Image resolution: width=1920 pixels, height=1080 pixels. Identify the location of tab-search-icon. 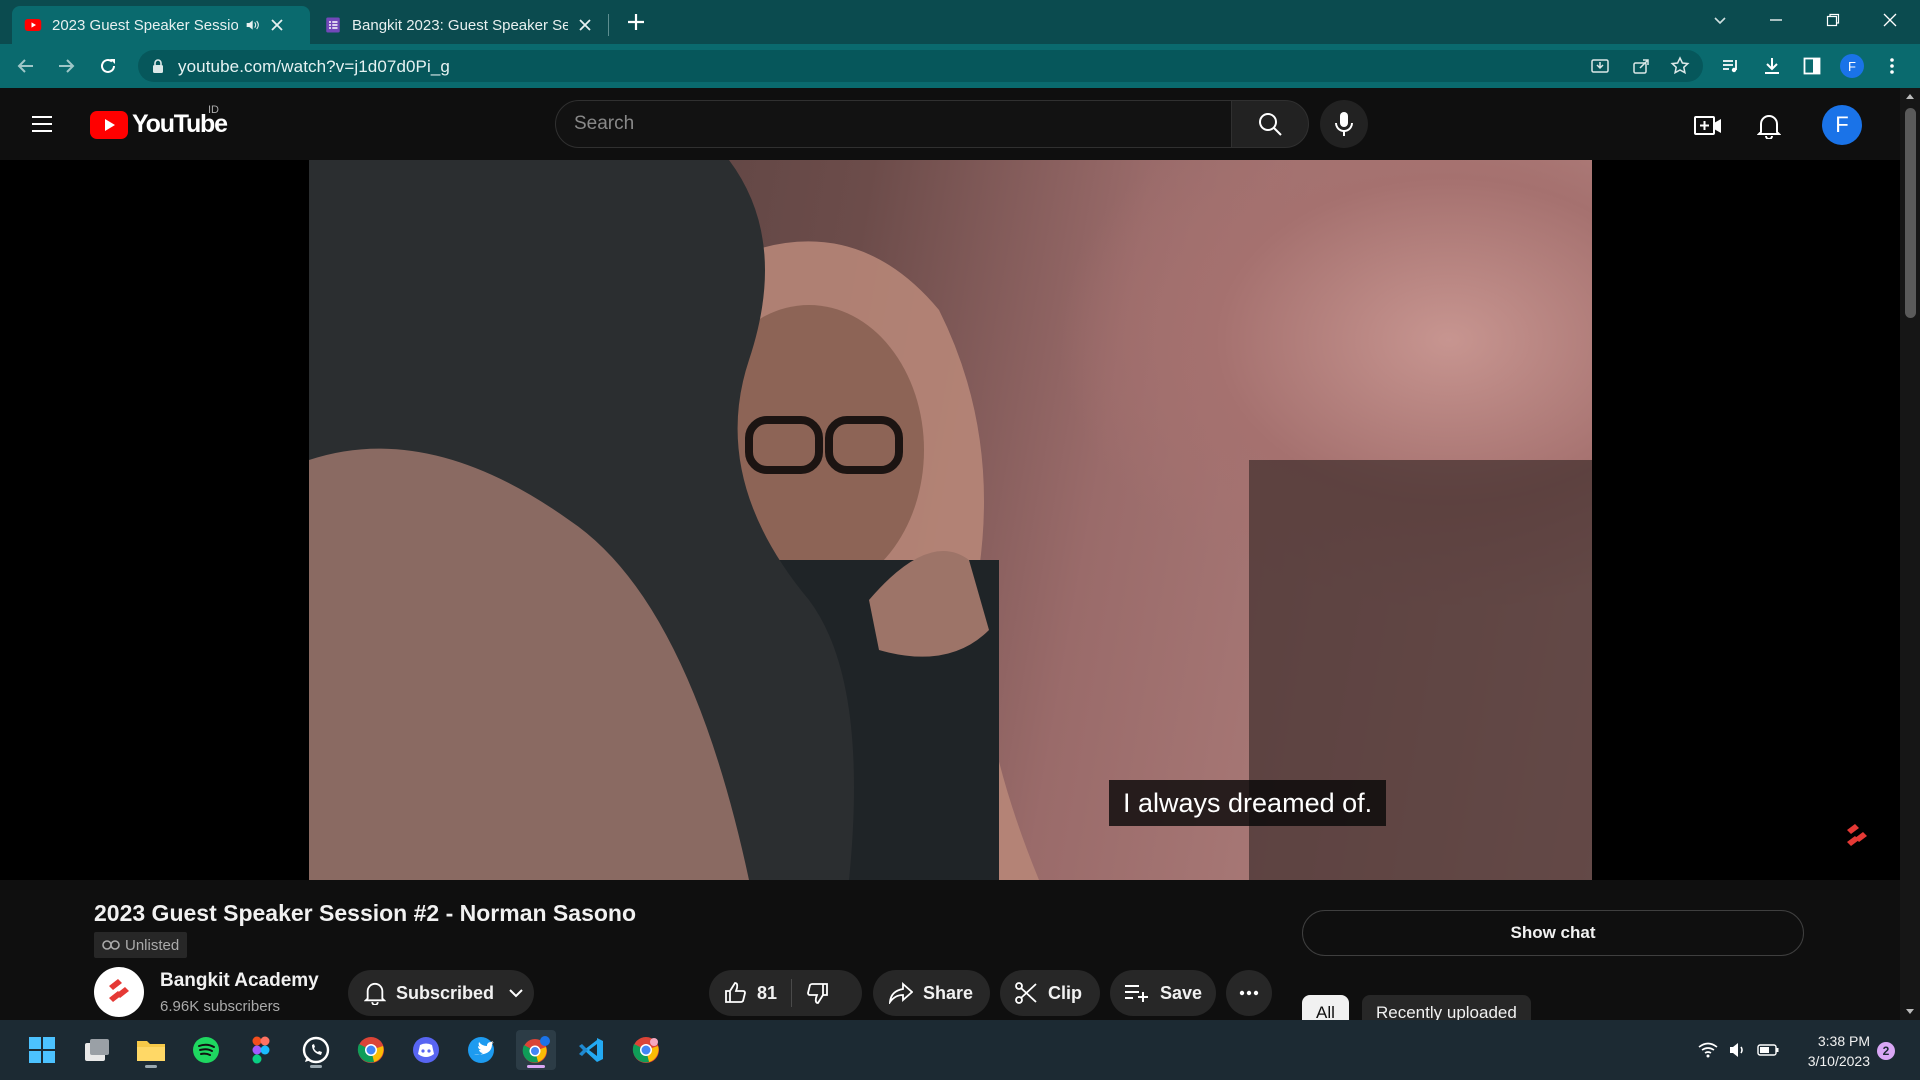
(1720, 20).